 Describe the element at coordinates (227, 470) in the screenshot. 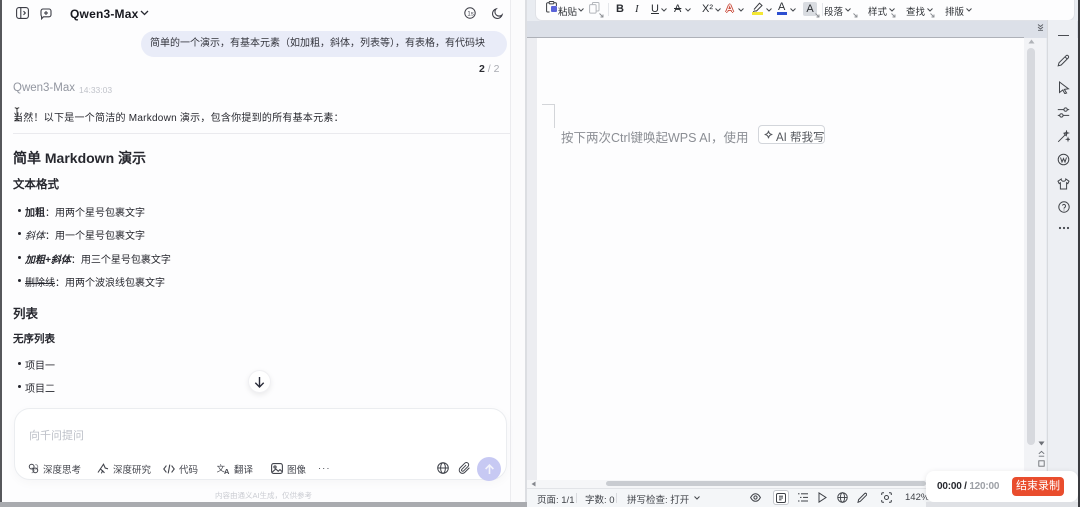

I see `svg-text: A` at that location.